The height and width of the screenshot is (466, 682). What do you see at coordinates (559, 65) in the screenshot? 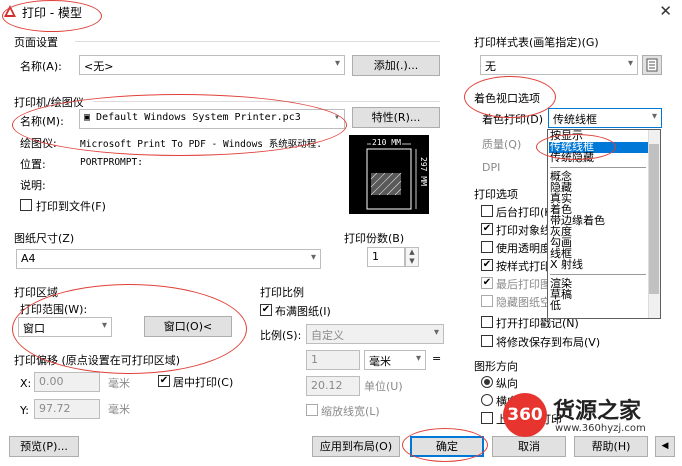
I see `plot-style-combo: 无 ▾` at bounding box center [559, 65].